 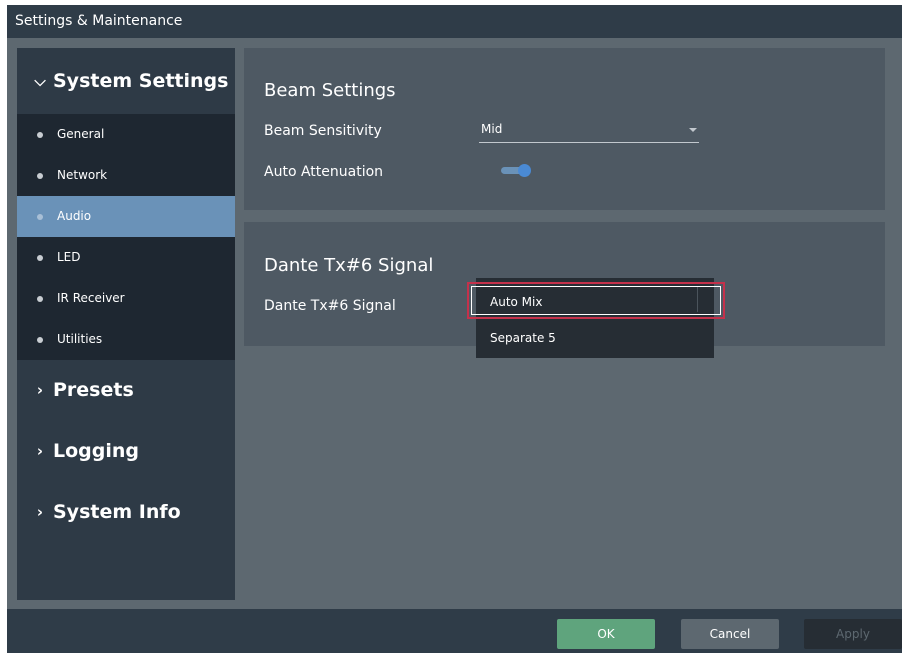 I want to click on sidebar-item-general: General, so click(x=126, y=134).